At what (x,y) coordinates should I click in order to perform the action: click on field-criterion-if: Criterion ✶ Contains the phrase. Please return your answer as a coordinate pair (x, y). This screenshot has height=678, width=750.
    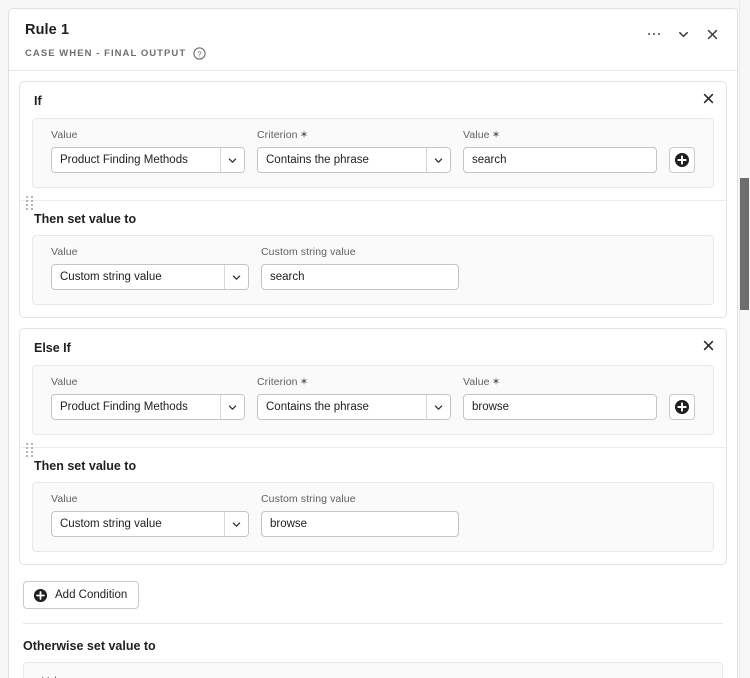
    Looking at the image, I should click on (354, 151).